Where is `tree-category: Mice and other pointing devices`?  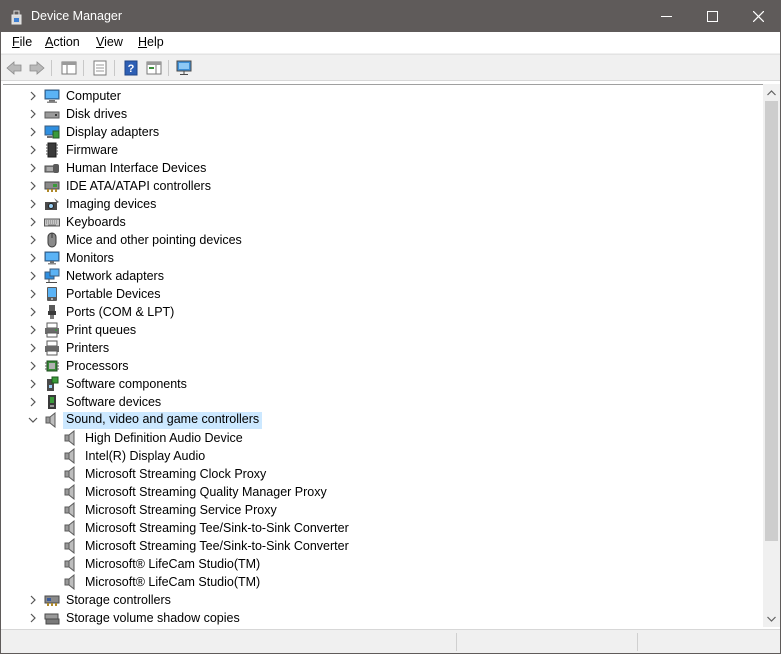 tree-category: Mice and other pointing devices is located at coordinates (373, 240).